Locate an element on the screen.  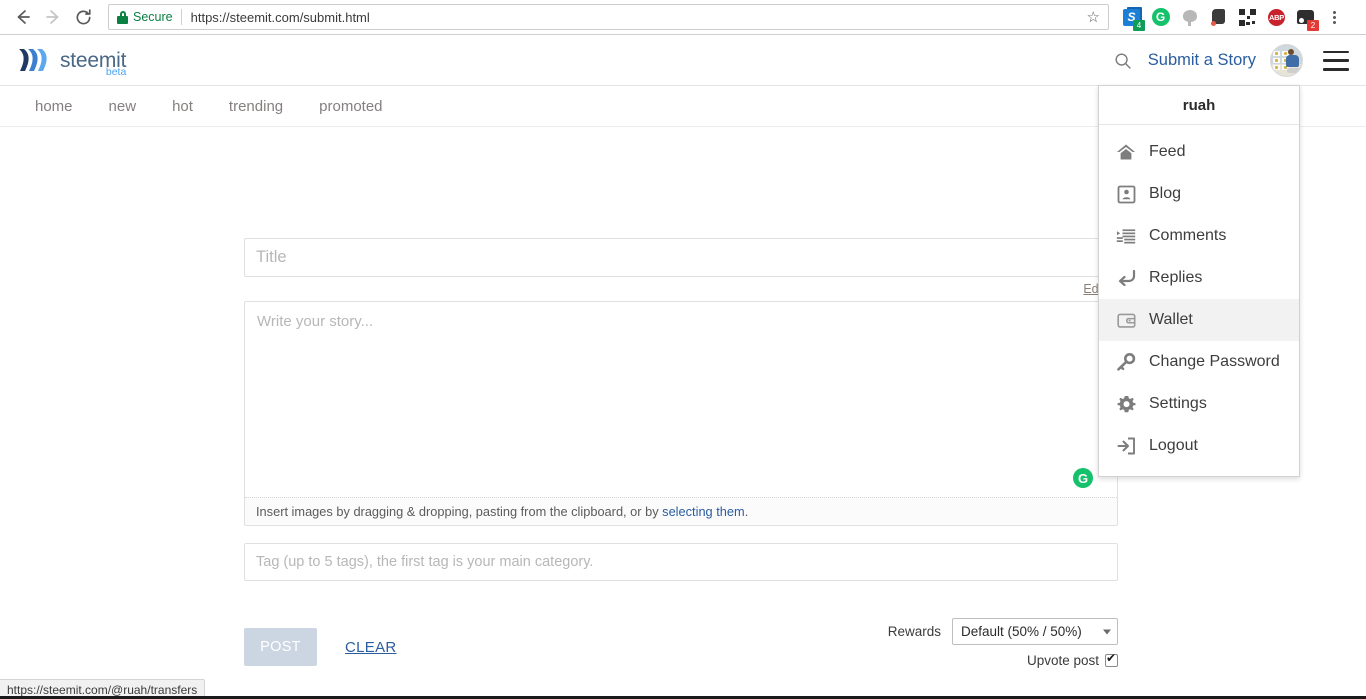
arrow-right-icon is located at coordinates (52, 17).